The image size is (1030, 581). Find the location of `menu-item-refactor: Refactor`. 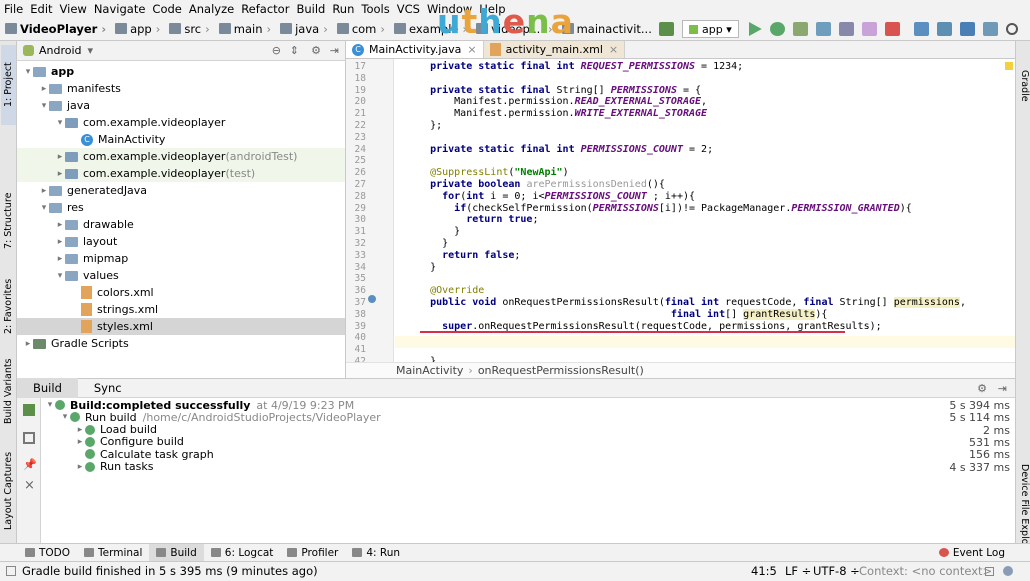

menu-item-refactor: Refactor is located at coordinates (265, 9).